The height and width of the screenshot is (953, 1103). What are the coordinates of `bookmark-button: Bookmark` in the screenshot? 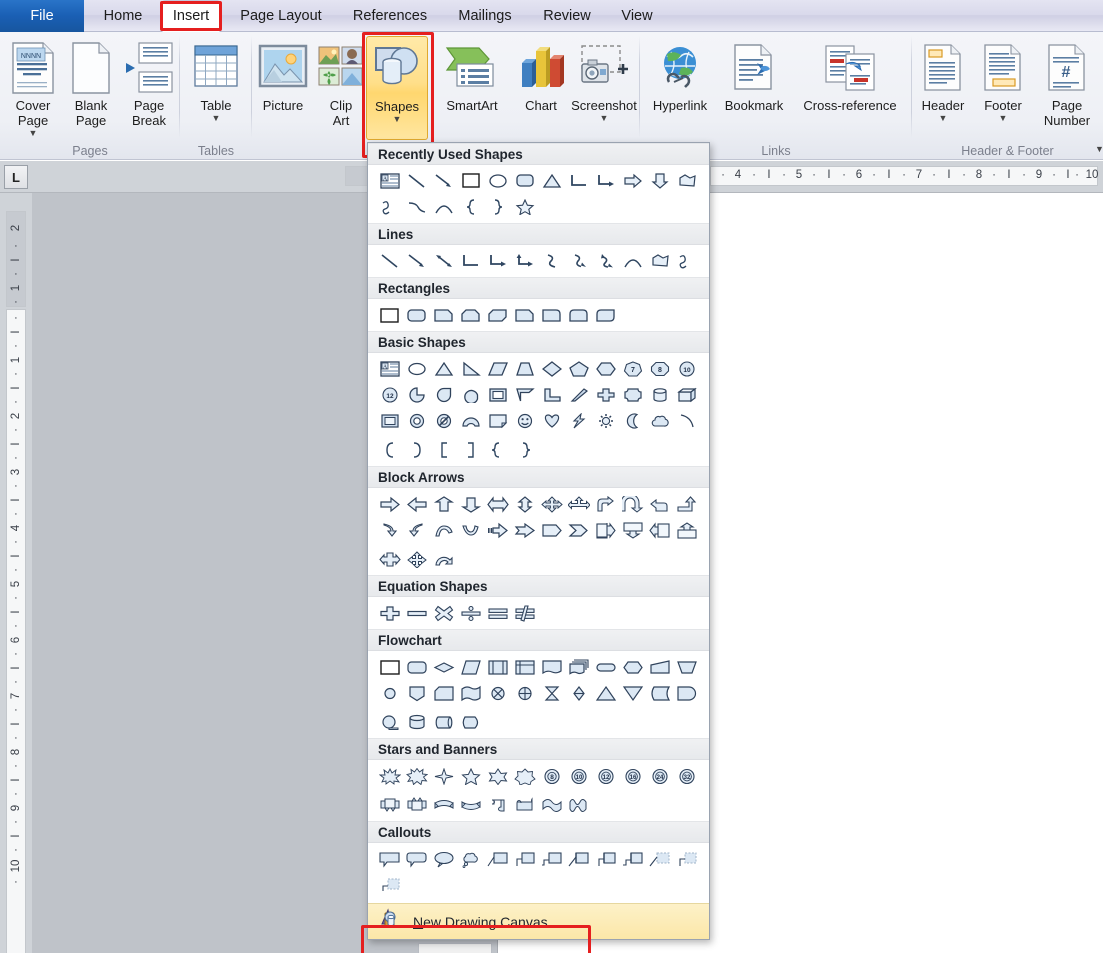 It's located at (754, 88).